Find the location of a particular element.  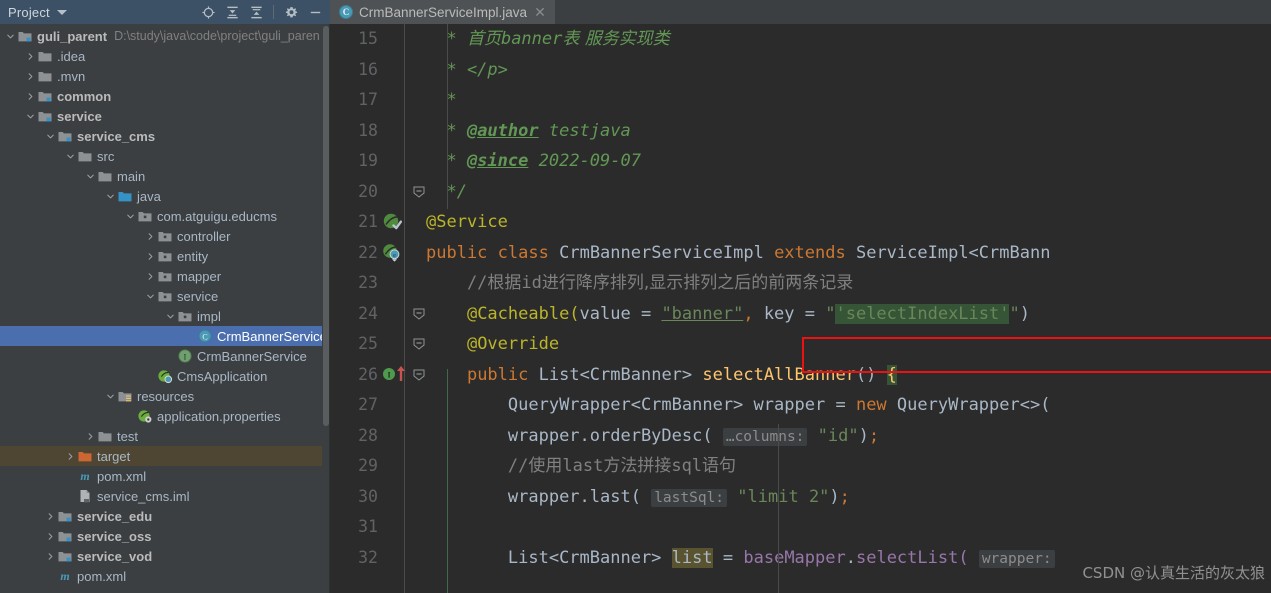

gear-icon is located at coordinates (291, 12).